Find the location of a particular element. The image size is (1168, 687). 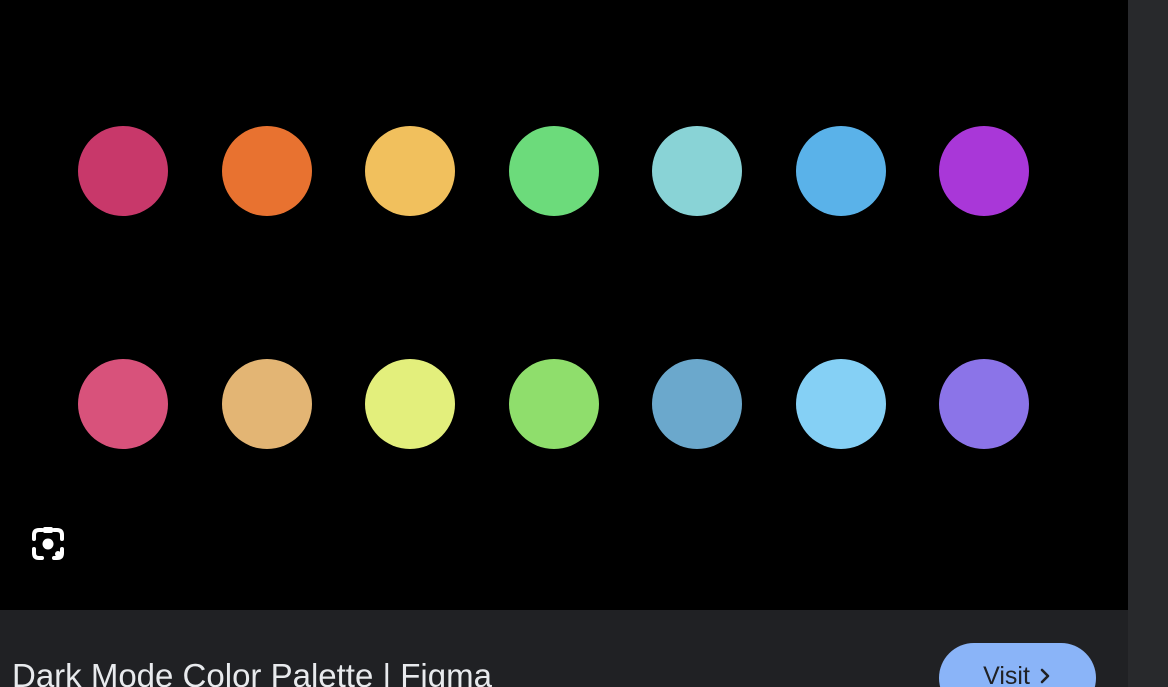

result-title: Dark Mode Color Palette | Figma is located at coordinates (252, 671).